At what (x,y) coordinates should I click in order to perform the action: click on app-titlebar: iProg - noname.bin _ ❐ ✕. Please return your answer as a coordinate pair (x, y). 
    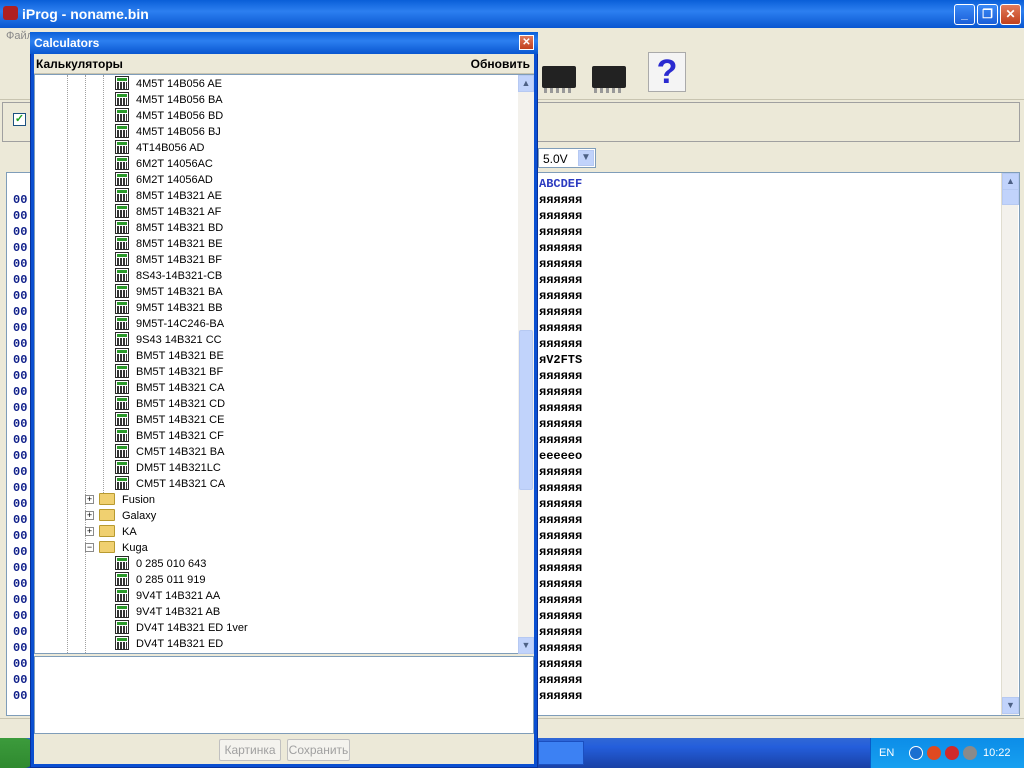
    Looking at the image, I should click on (512, 14).